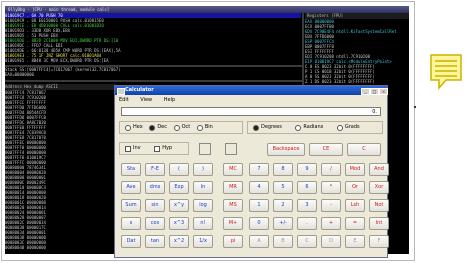 The width and height of the screenshot is (475, 263). What do you see at coordinates (374, 91) in the screenshot?
I see `maximize-button: □` at bounding box center [374, 91].